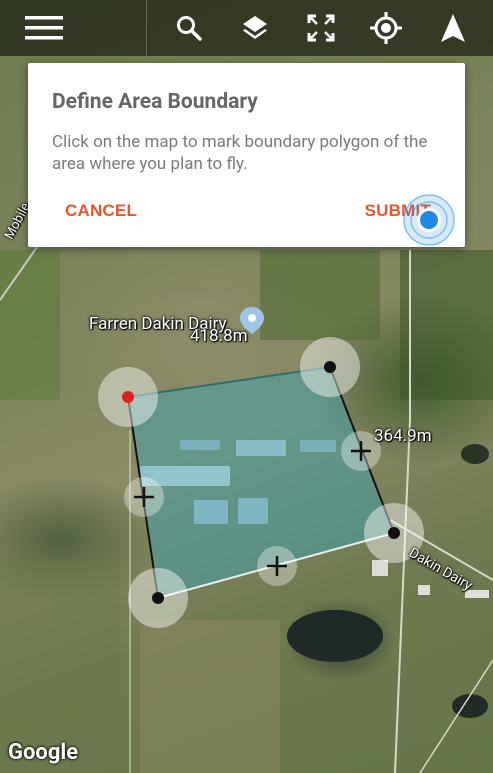 The height and width of the screenshot is (773, 493). Describe the element at coordinates (403, 436) in the screenshot. I see `distance-label-right: 364.9m` at that location.